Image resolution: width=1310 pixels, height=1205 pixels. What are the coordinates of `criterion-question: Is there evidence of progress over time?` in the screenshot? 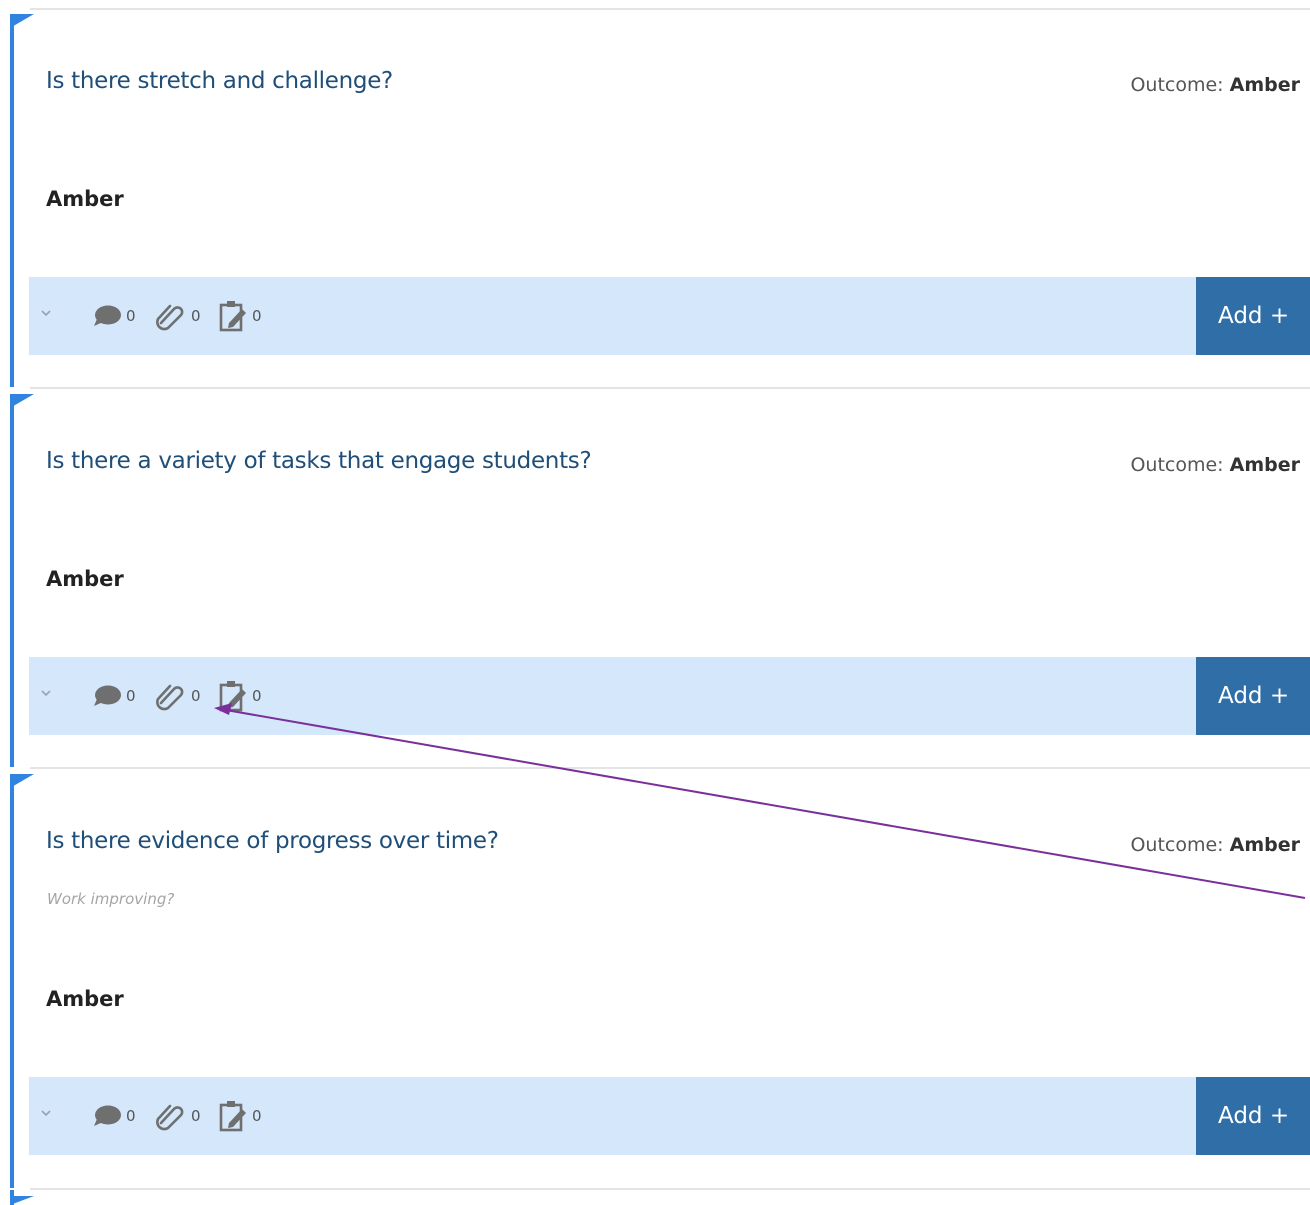 It's located at (272, 841).